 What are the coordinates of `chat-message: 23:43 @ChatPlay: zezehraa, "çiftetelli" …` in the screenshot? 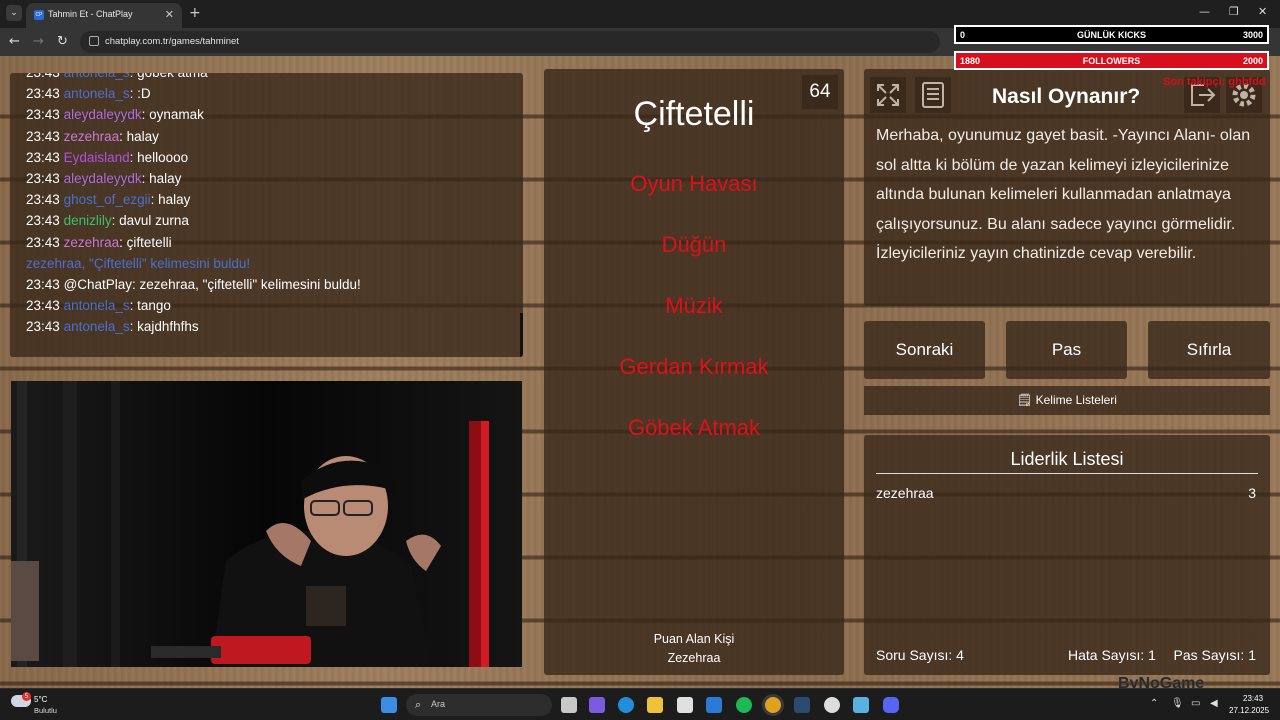 It's located at (193, 284).